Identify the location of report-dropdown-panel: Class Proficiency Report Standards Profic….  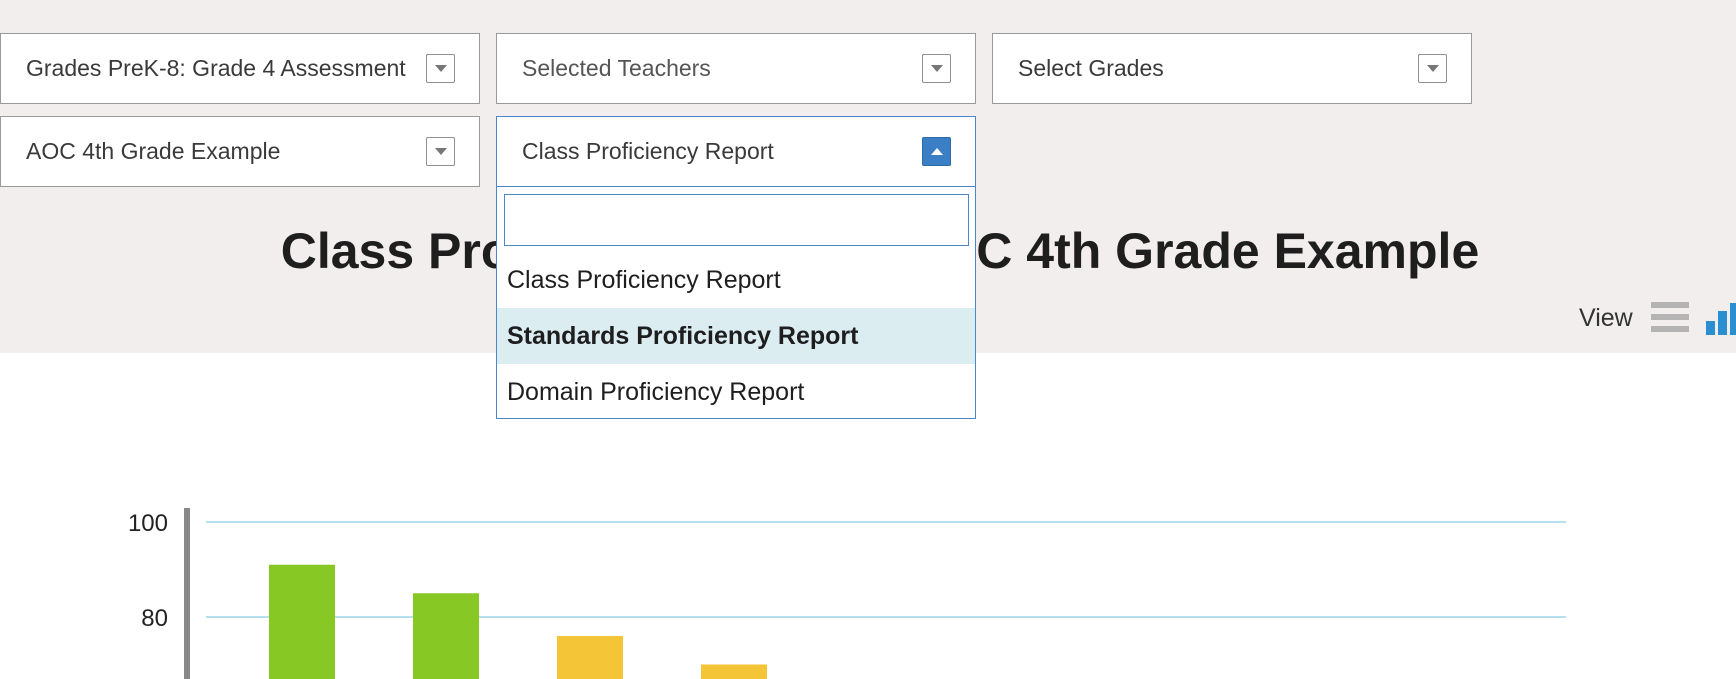
(736, 302).